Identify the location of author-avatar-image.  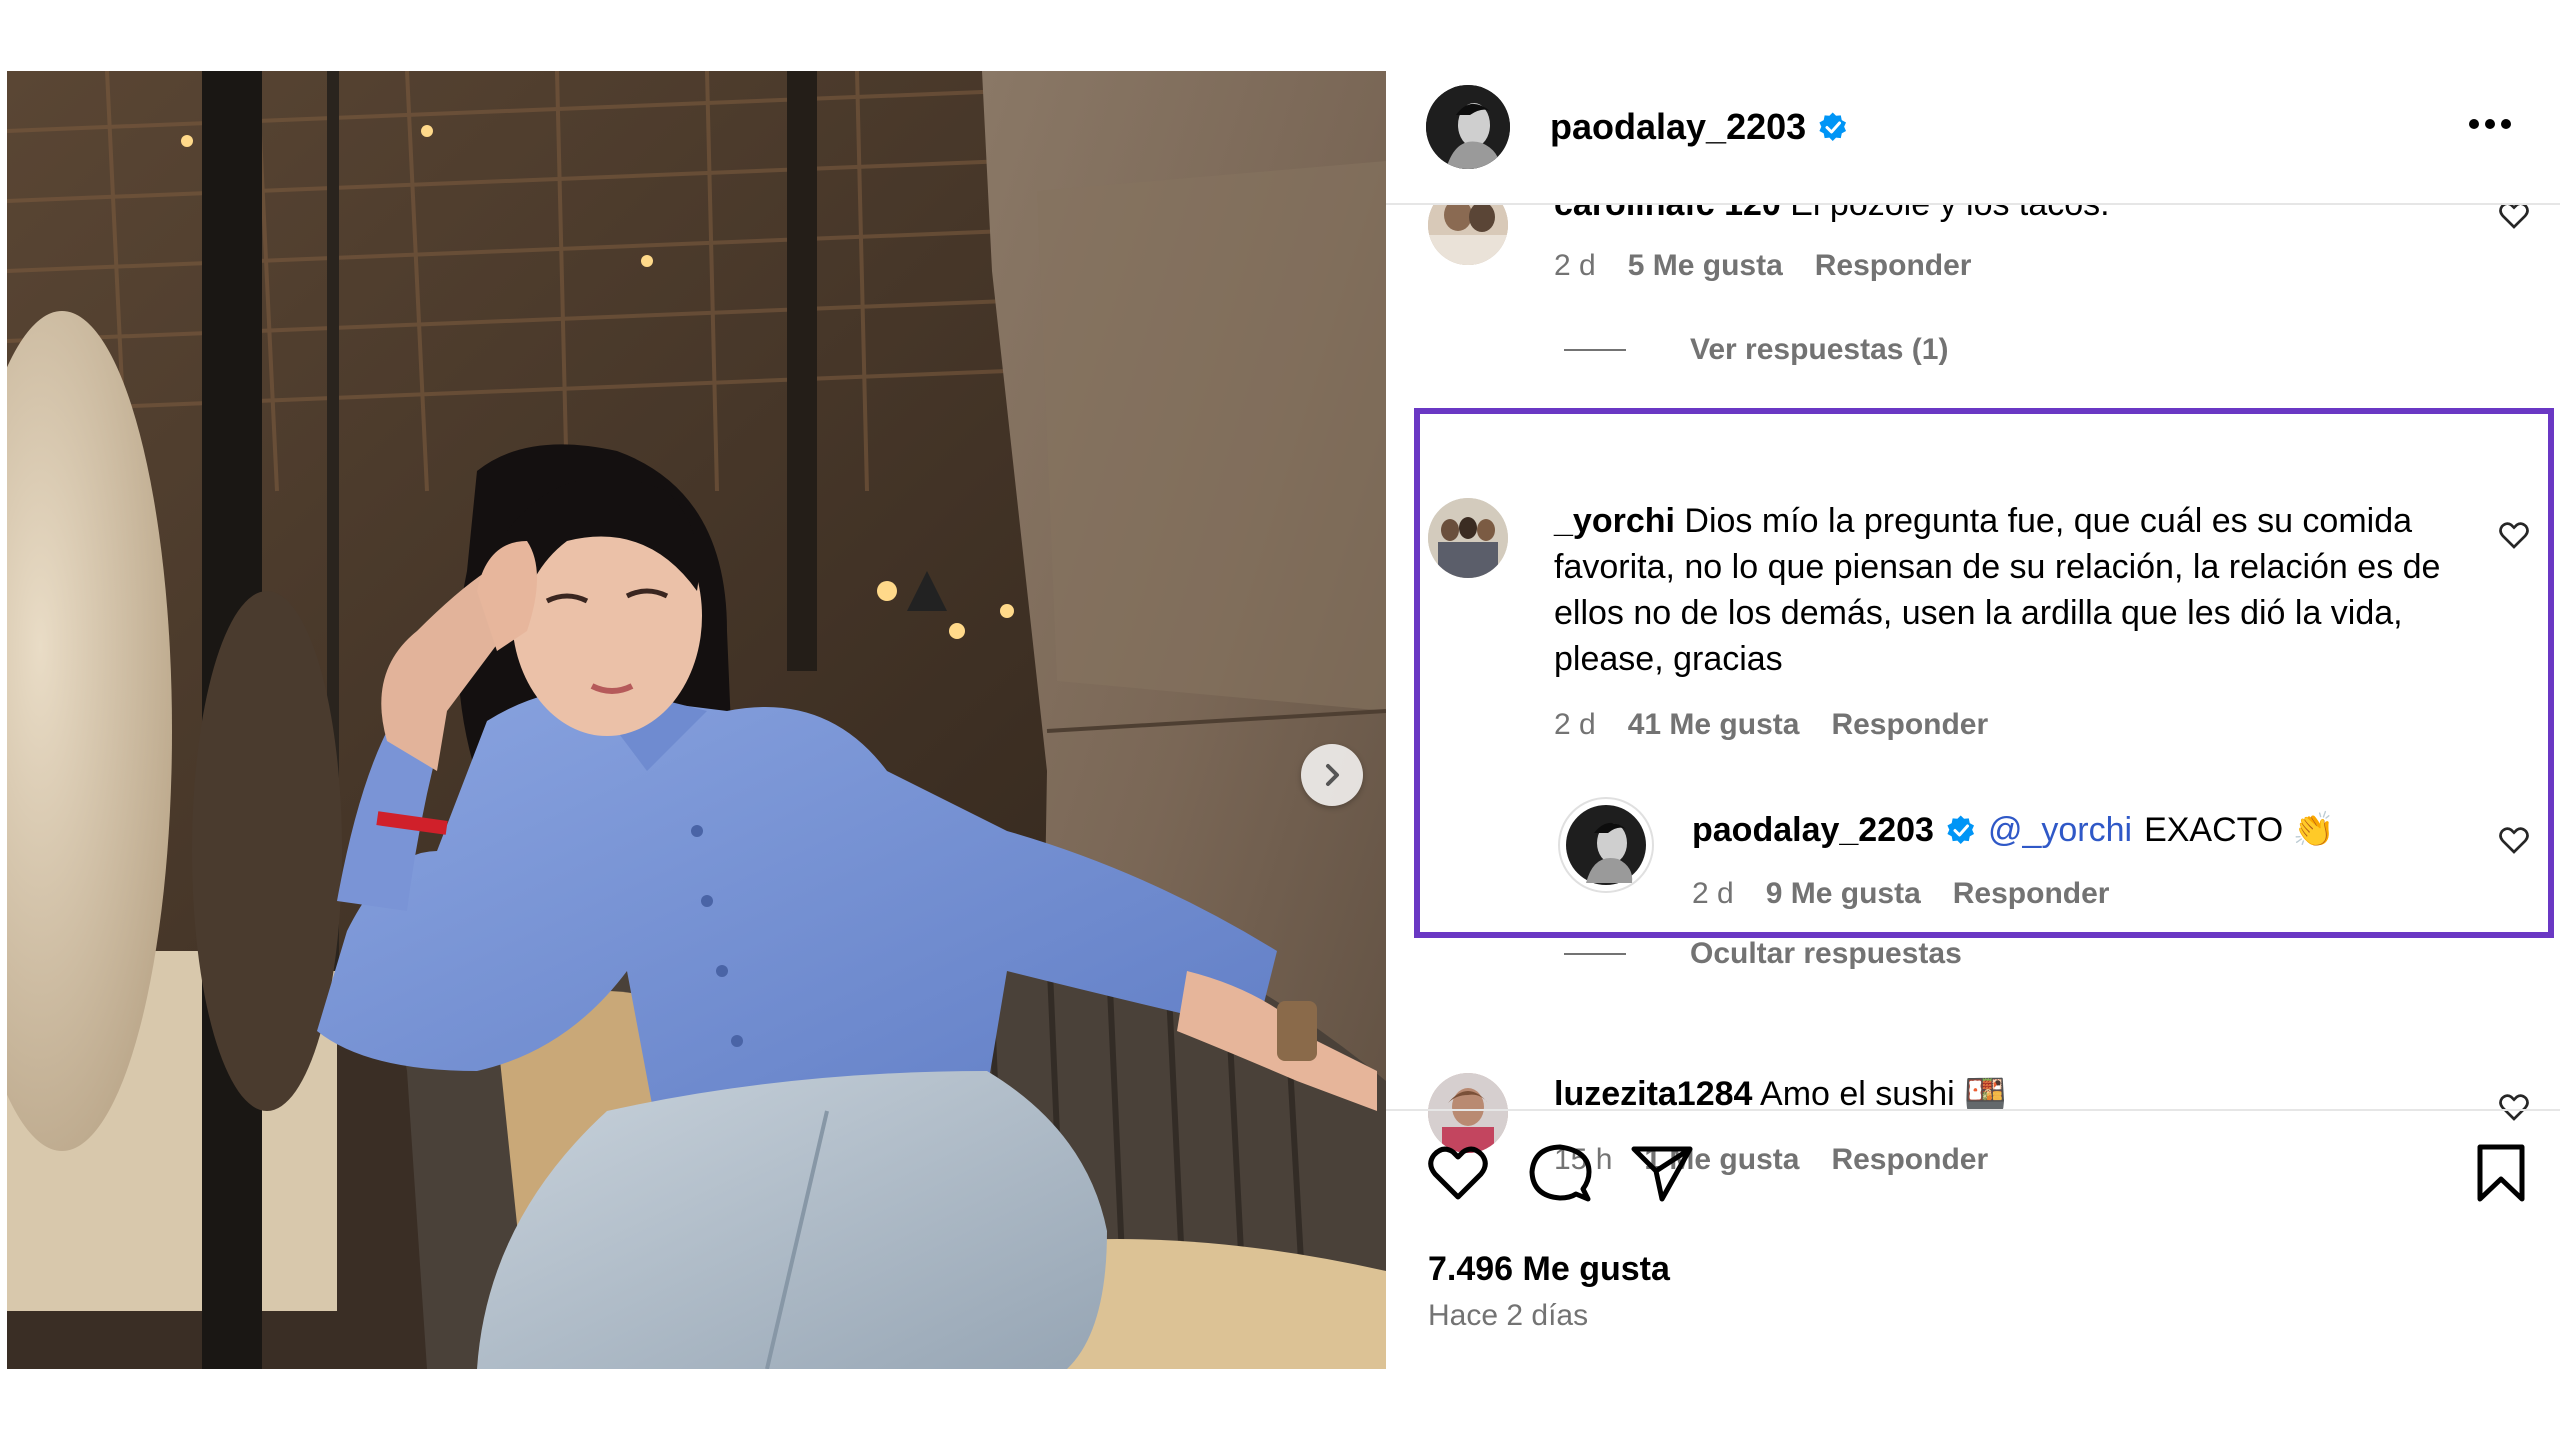
(1468, 127).